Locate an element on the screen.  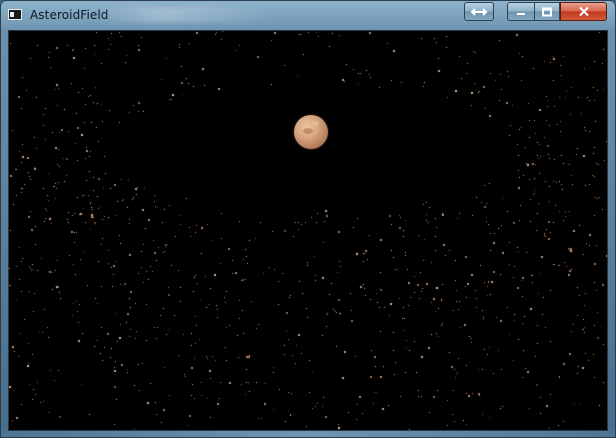
console-window-icon is located at coordinates (15, 14).